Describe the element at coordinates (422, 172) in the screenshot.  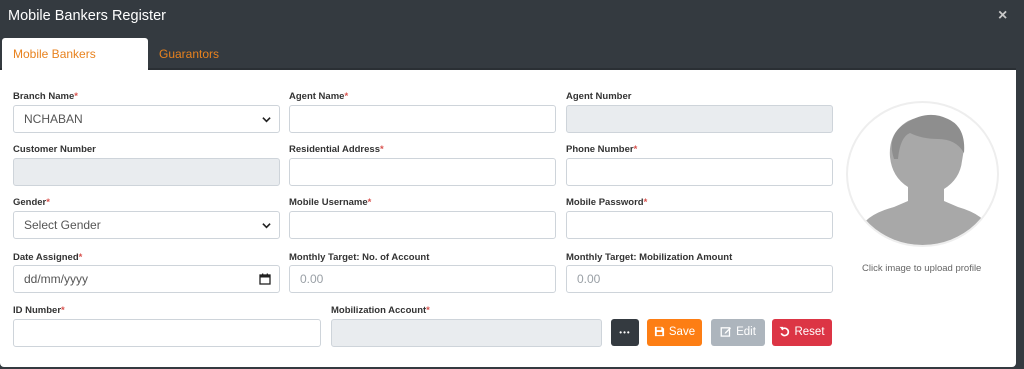
I see `residential-address-input` at that location.